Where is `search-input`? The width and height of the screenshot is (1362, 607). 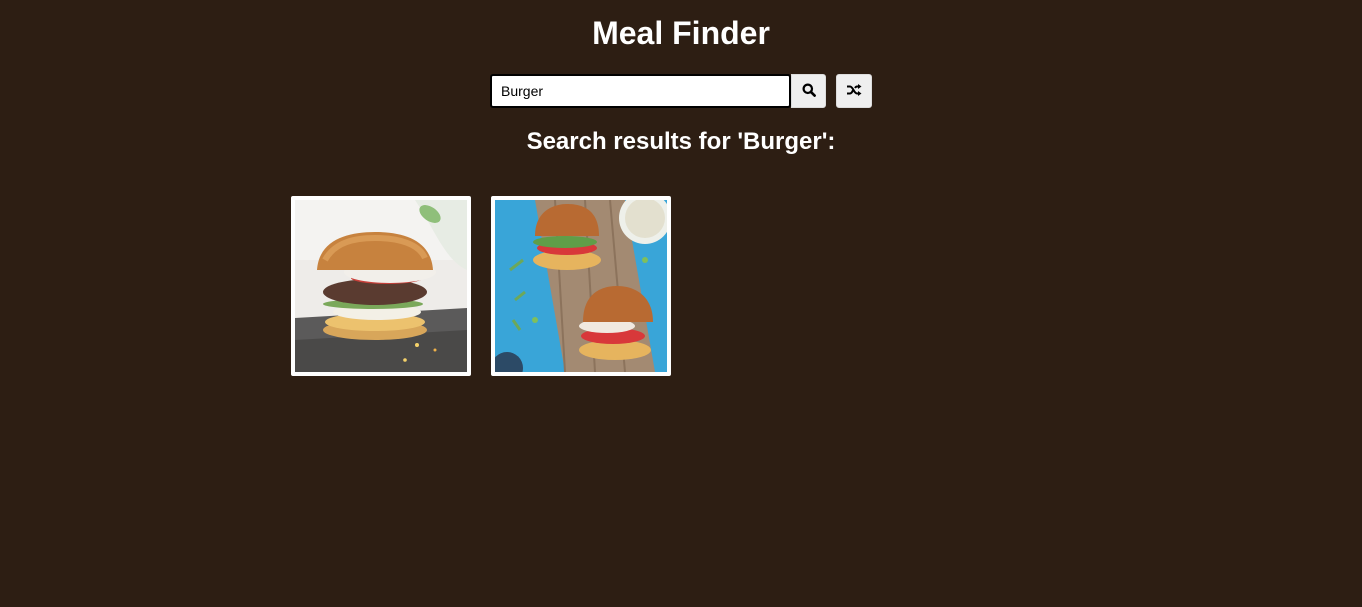
search-input is located at coordinates (640, 91).